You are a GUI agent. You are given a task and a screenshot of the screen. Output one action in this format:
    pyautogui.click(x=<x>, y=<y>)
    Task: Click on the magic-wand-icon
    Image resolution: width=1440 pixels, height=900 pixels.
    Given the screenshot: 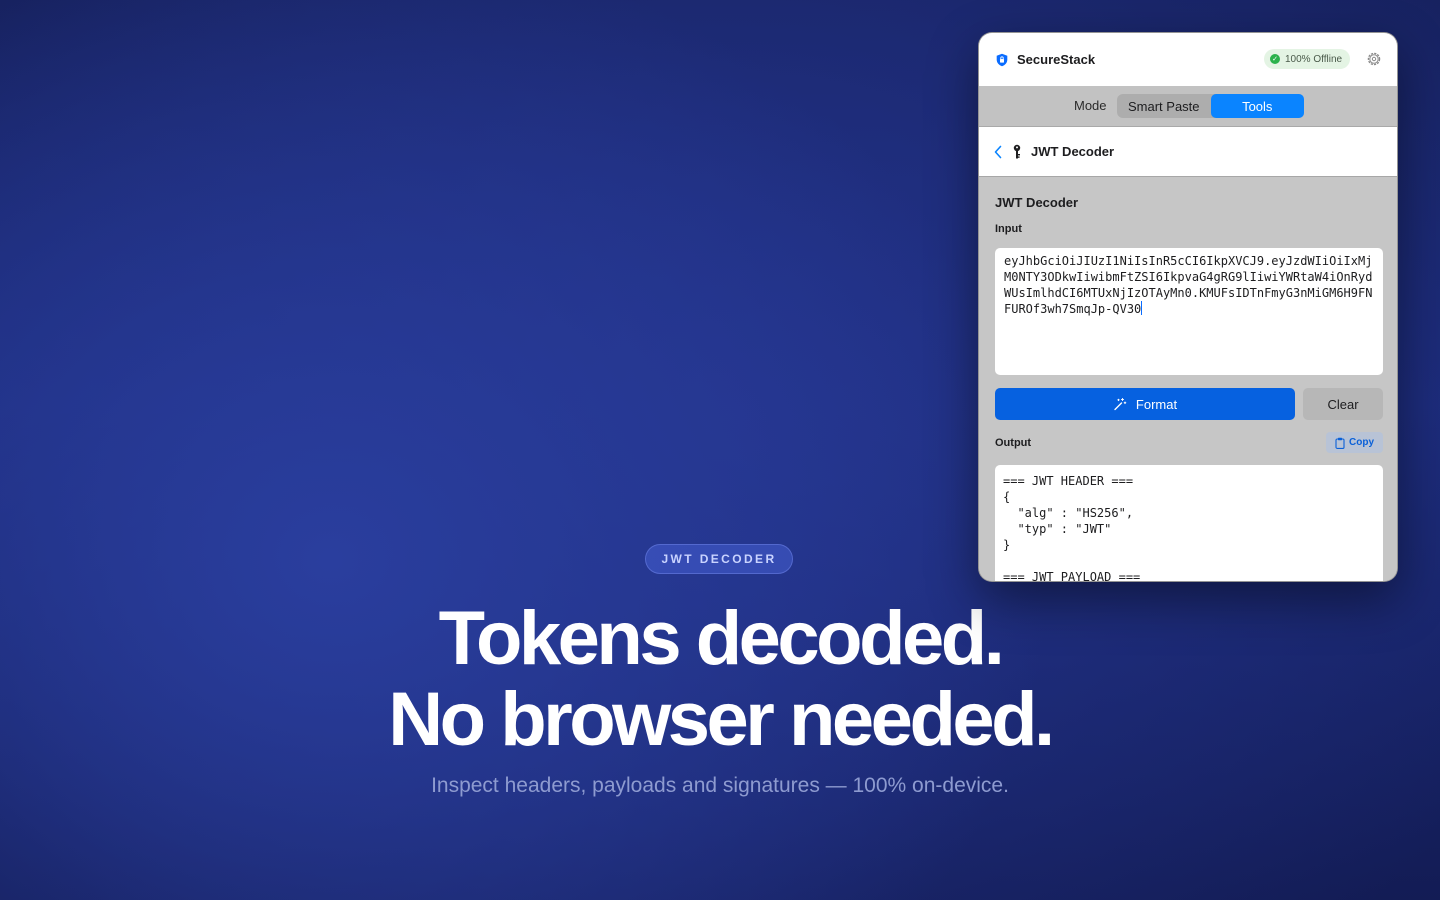 What is the action you would take?
    pyautogui.click(x=1120, y=404)
    